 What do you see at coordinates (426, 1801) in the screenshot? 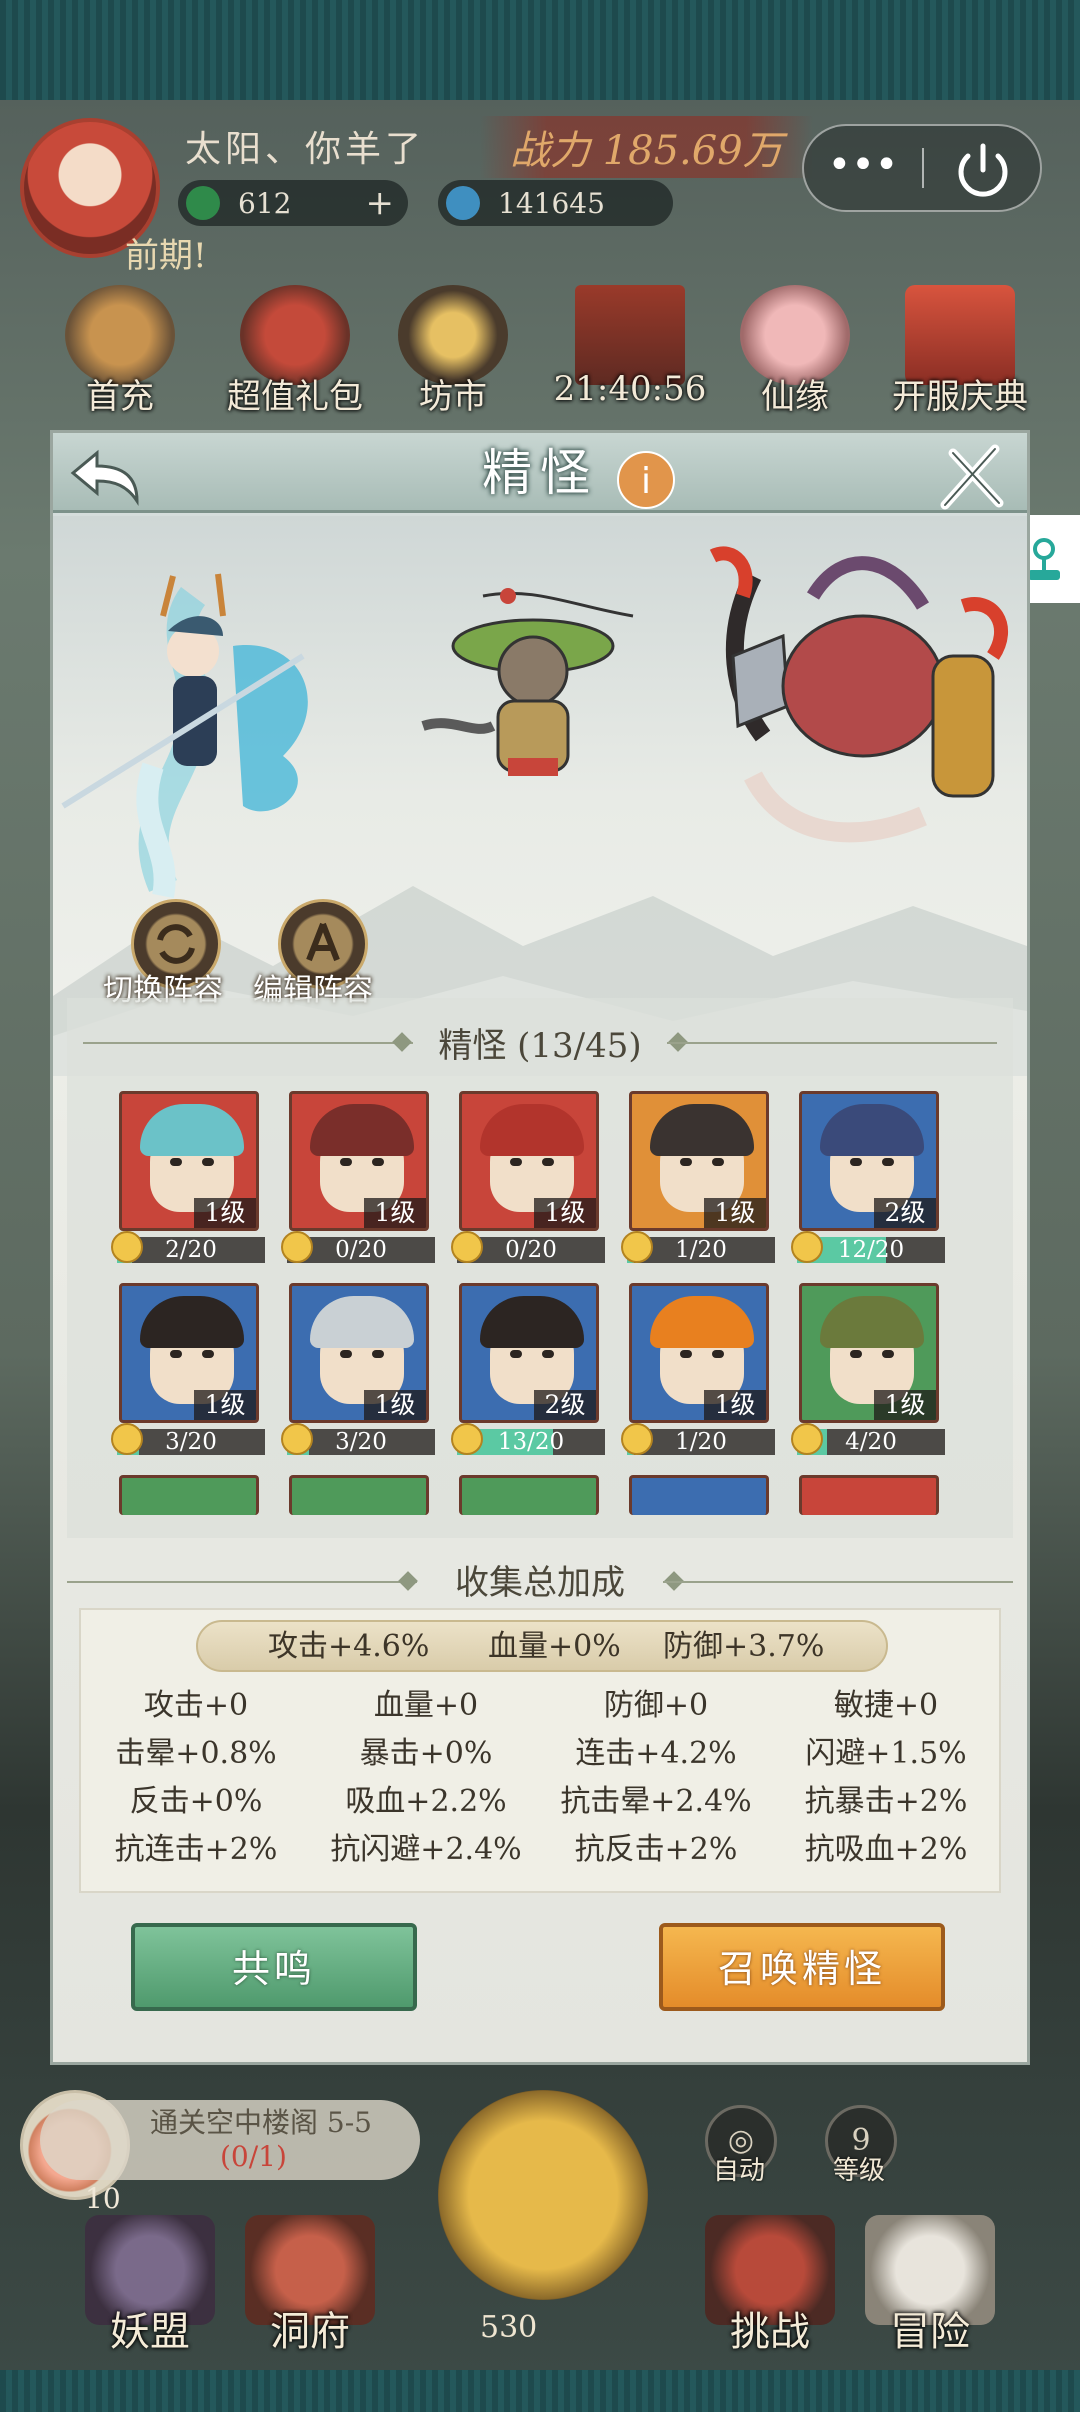
I see `bonus-stat: 吸血+2.2%` at bounding box center [426, 1801].